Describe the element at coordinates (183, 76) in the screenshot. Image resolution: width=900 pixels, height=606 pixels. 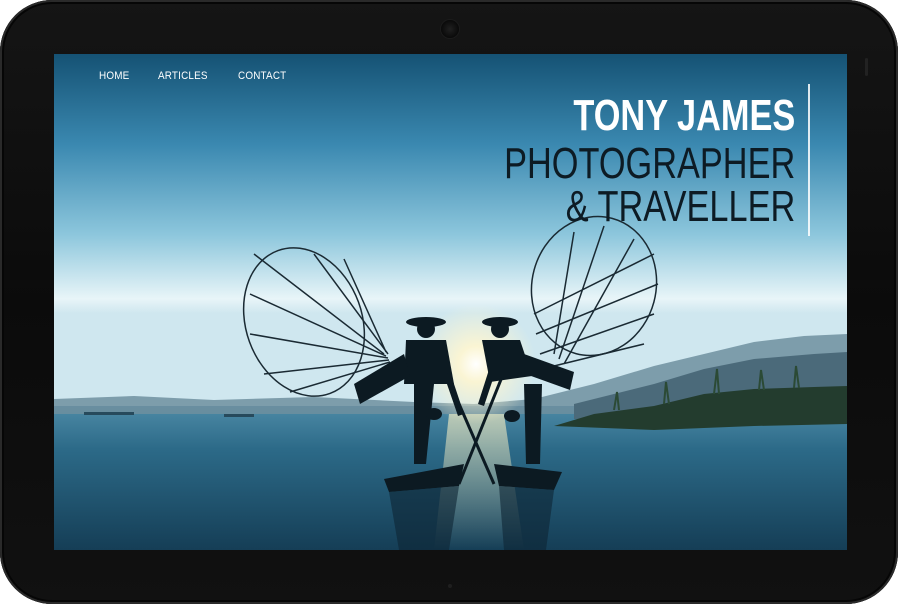
I see `nav-articles-link: ARTICLES` at that location.